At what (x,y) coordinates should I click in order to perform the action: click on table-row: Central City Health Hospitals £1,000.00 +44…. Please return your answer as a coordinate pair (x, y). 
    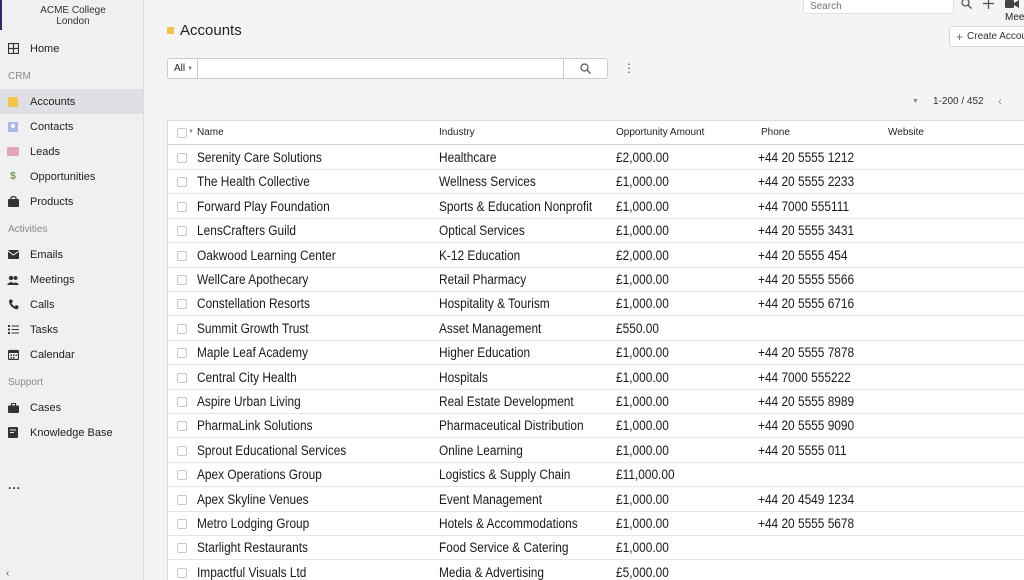
    Looking at the image, I should click on (596, 378).